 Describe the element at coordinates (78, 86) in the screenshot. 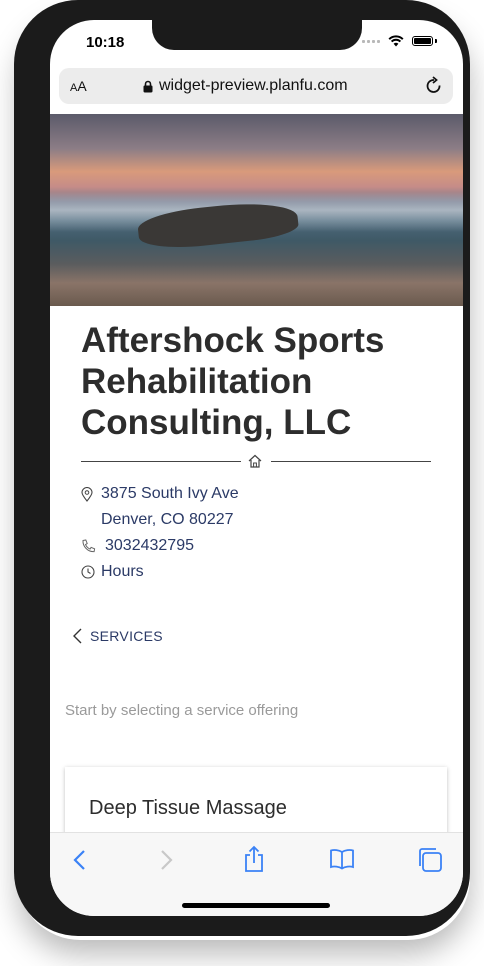

I see `text-size-button: AA` at that location.